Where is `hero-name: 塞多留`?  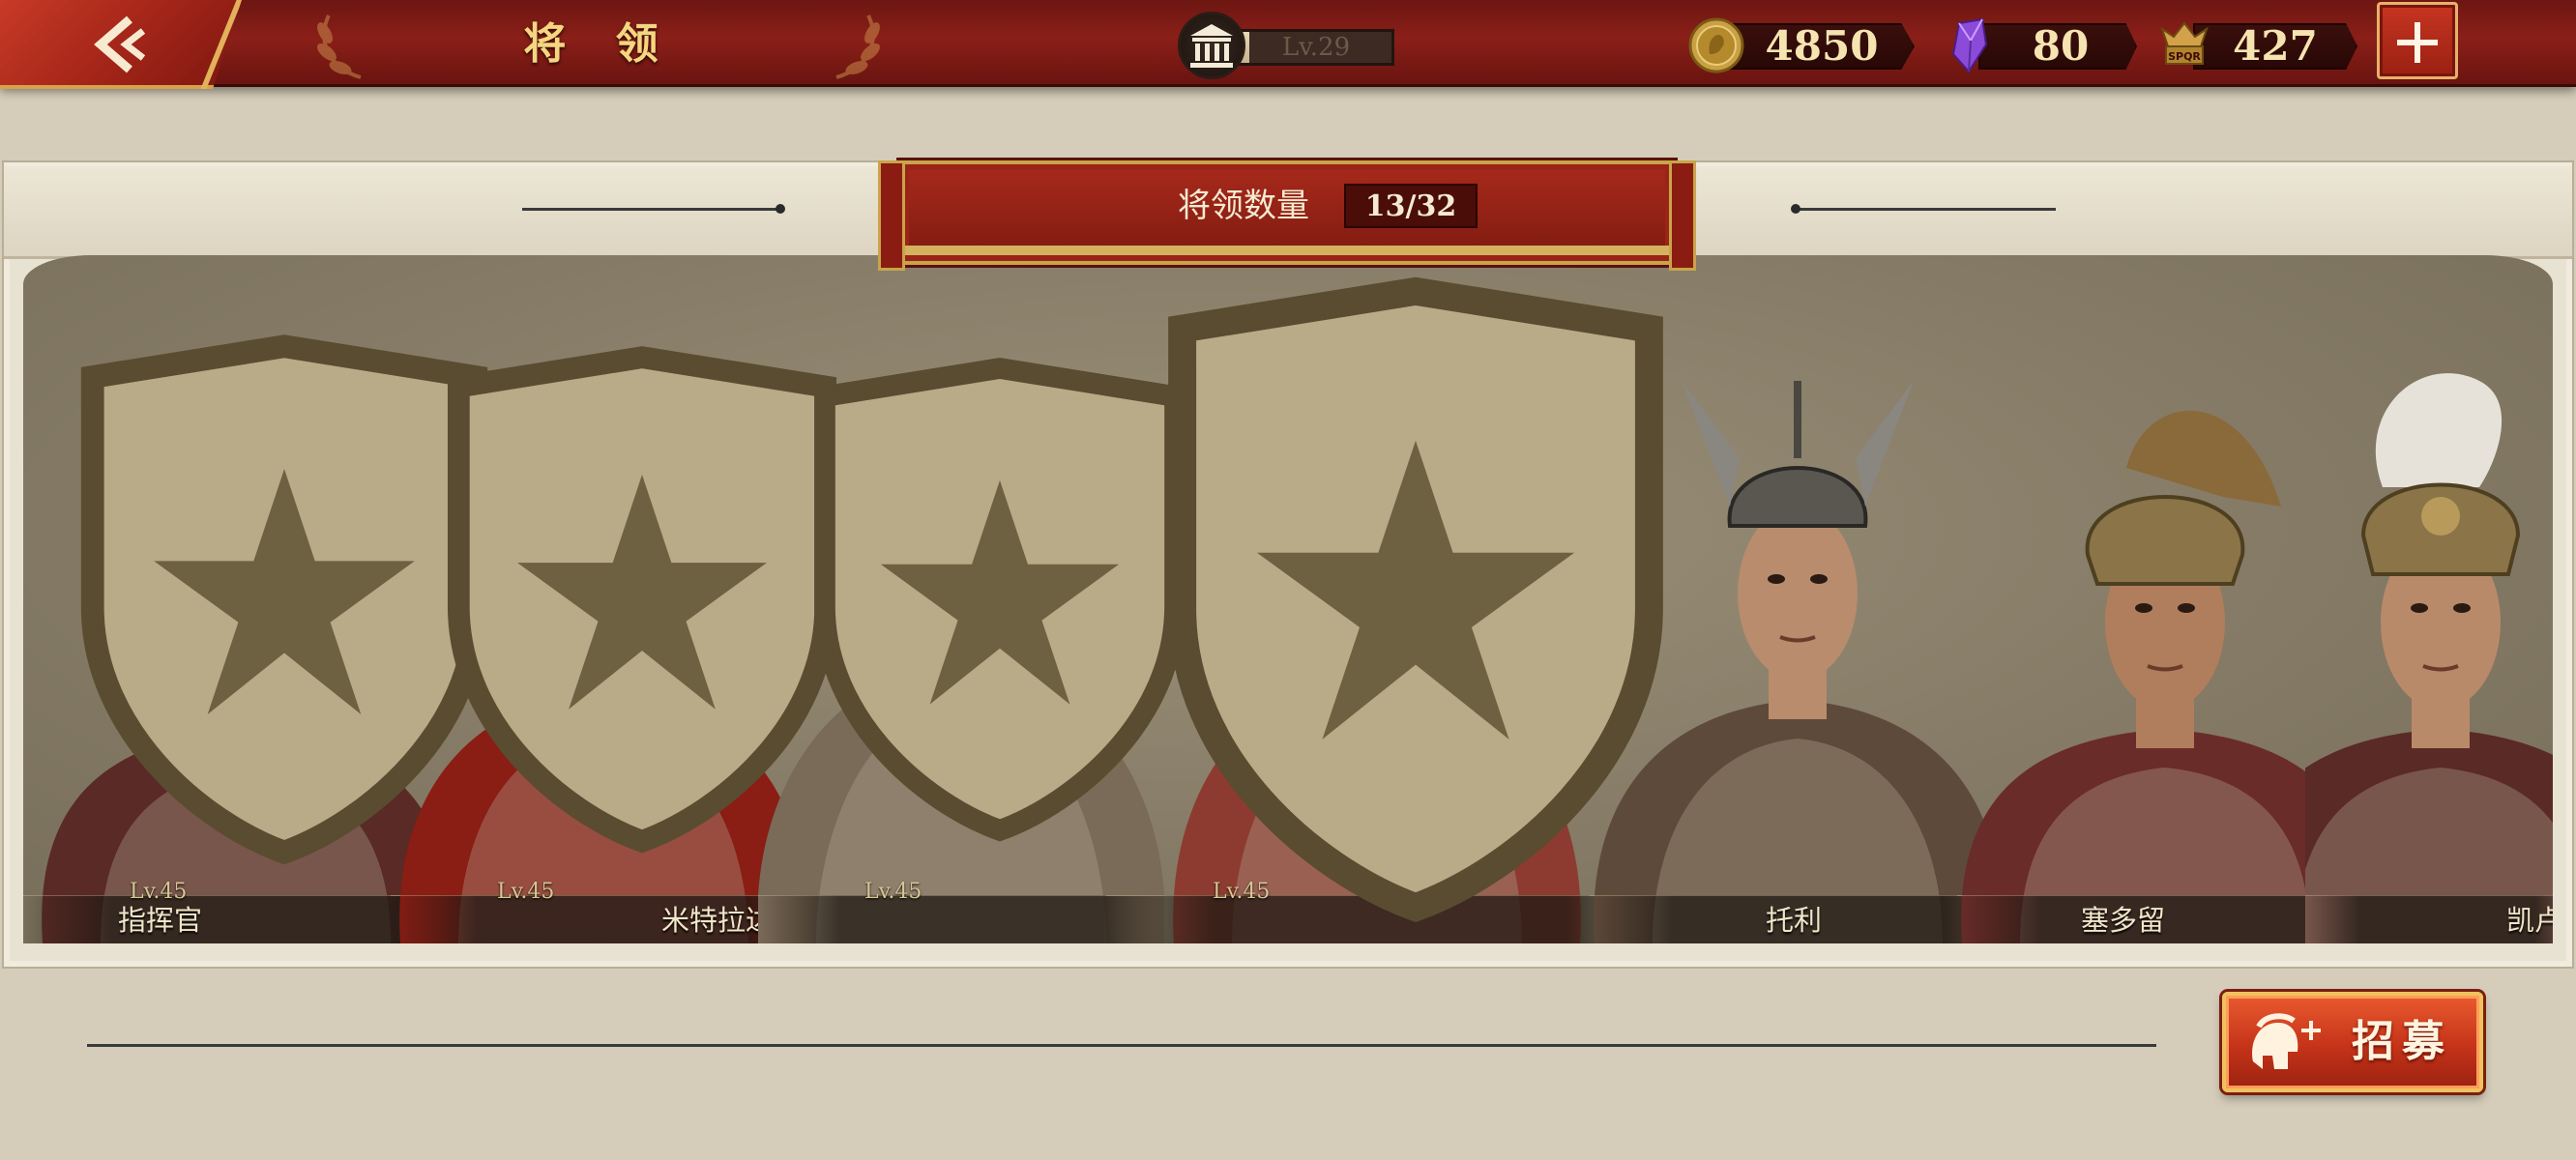 hero-name: 塞多留 is located at coordinates (2123, 921).